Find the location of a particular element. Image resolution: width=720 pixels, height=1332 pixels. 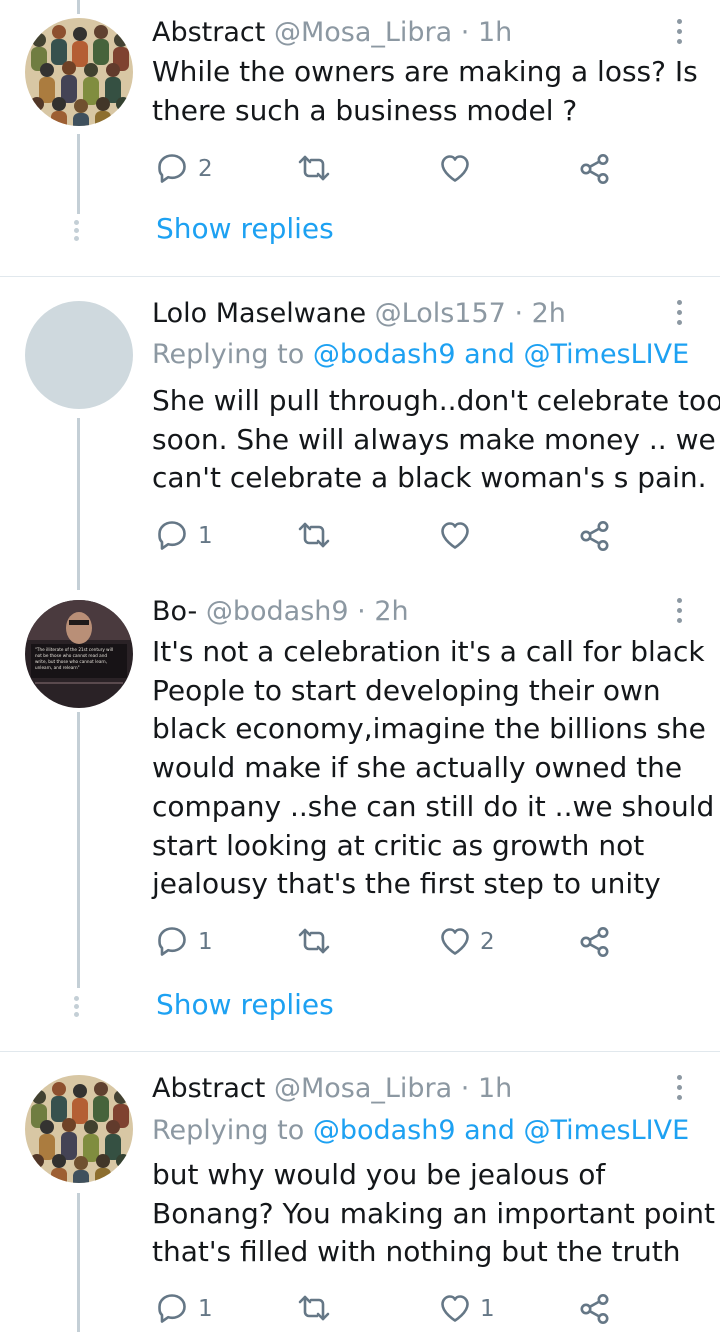

tweet-line: black economy,imagine the billions she is located at coordinates (429, 729).